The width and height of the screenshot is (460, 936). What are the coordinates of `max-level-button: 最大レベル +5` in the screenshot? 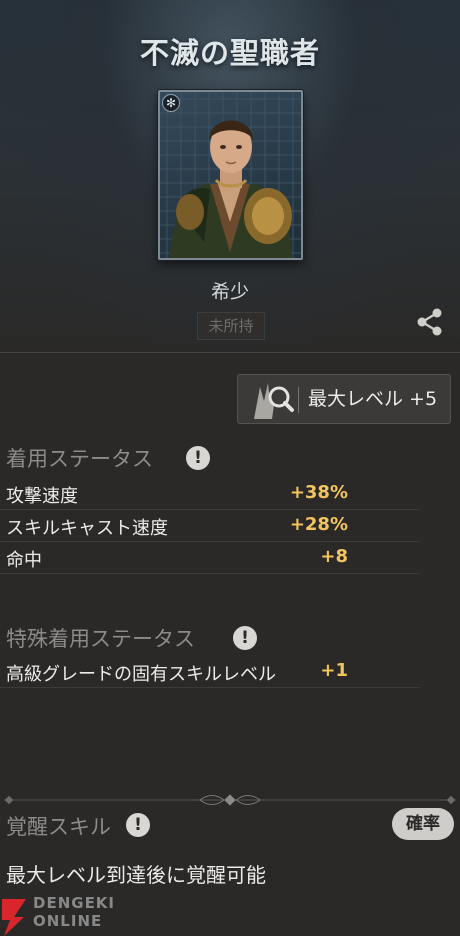 It's located at (344, 399).